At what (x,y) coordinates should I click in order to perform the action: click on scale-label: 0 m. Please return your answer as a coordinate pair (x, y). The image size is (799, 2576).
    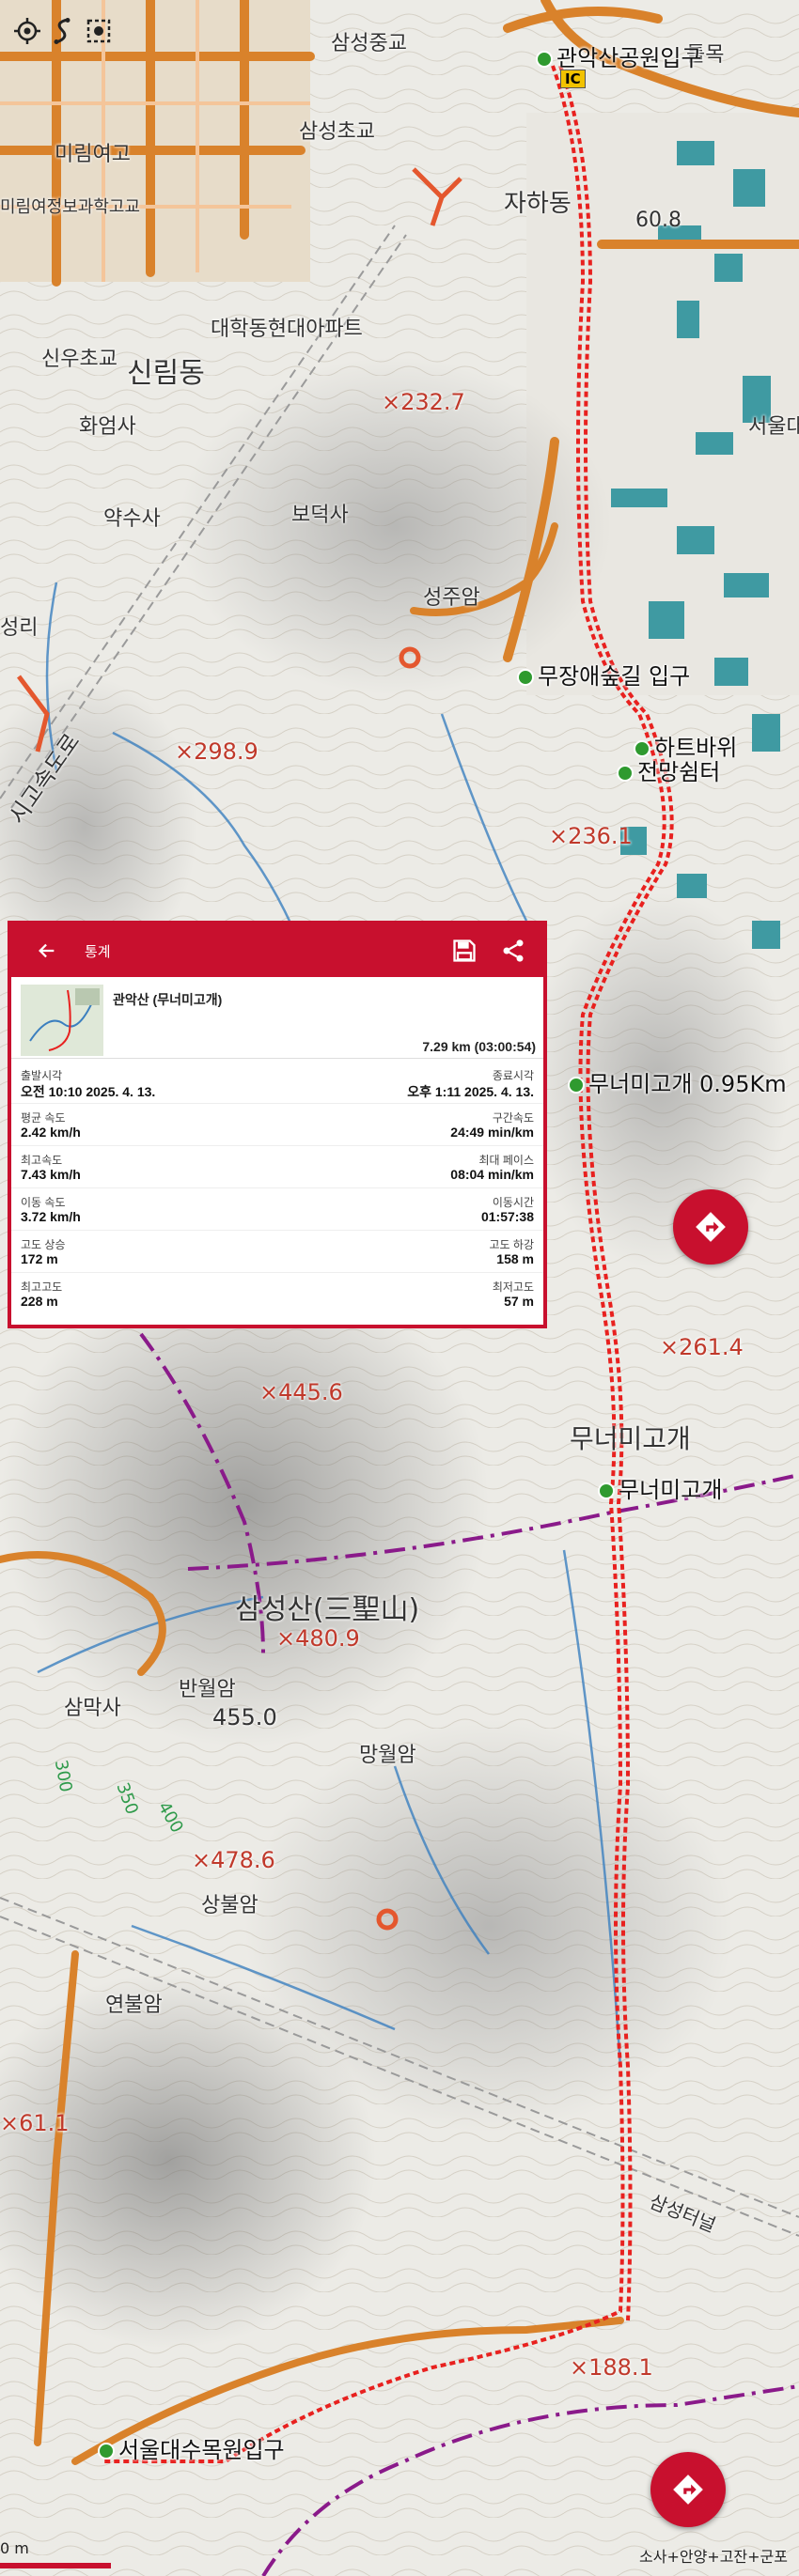
    Looking at the image, I should click on (14, 2548).